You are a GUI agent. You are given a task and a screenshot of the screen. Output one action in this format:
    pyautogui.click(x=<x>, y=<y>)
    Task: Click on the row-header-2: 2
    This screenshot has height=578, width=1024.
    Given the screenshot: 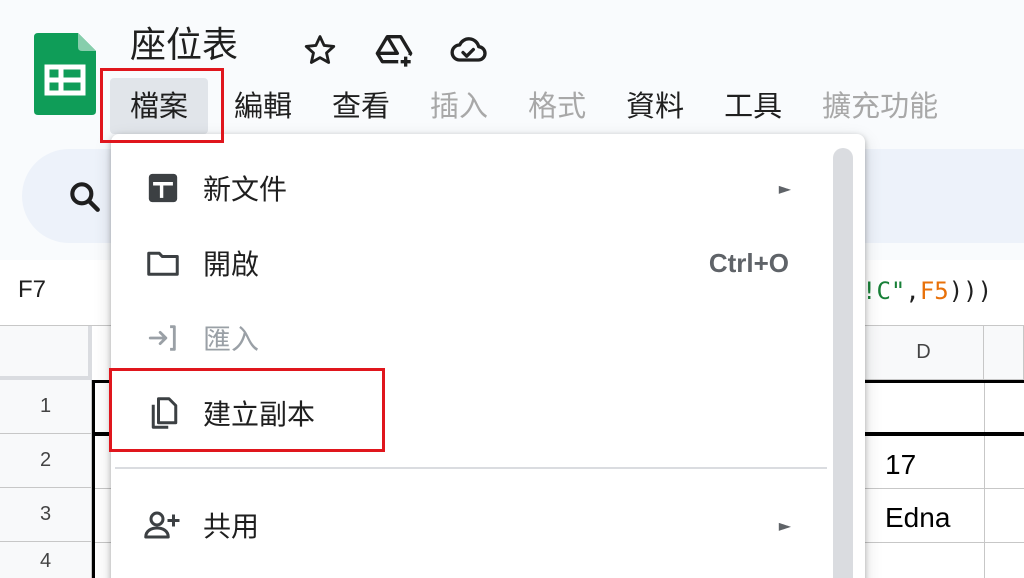 What is the action you would take?
    pyautogui.click(x=46, y=461)
    